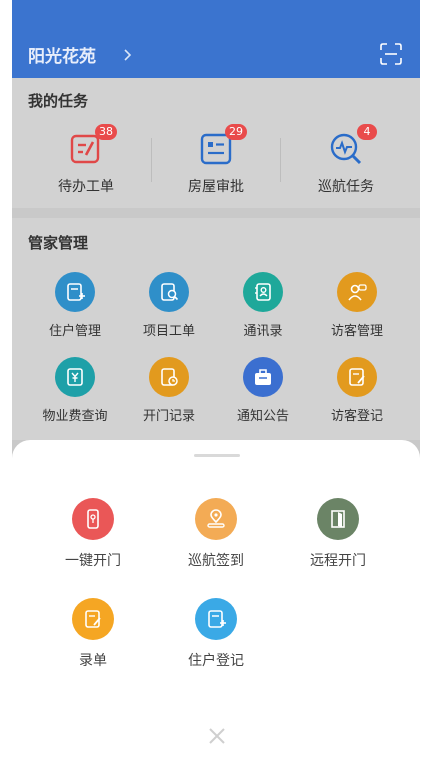 The width and height of the screenshot is (432, 768). Describe the element at coordinates (216, 519) in the screenshot. I see `patrol-checkin-icon` at that location.